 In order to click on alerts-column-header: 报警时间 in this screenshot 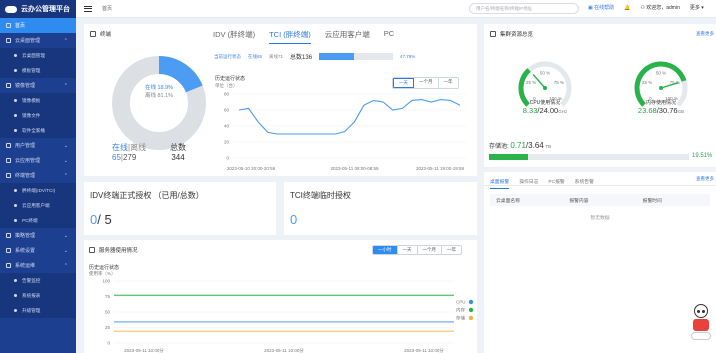, I will do `click(652, 201)`.